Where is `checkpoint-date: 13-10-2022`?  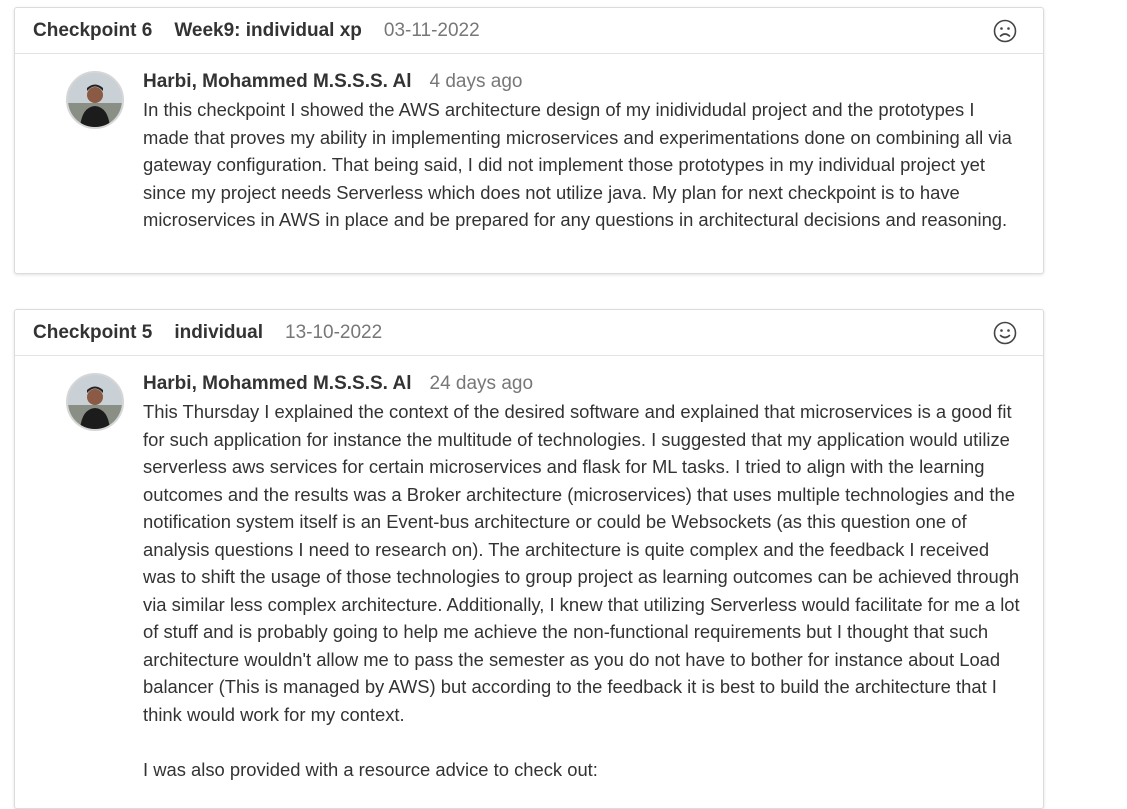
checkpoint-date: 13-10-2022 is located at coordinates (334, 332).